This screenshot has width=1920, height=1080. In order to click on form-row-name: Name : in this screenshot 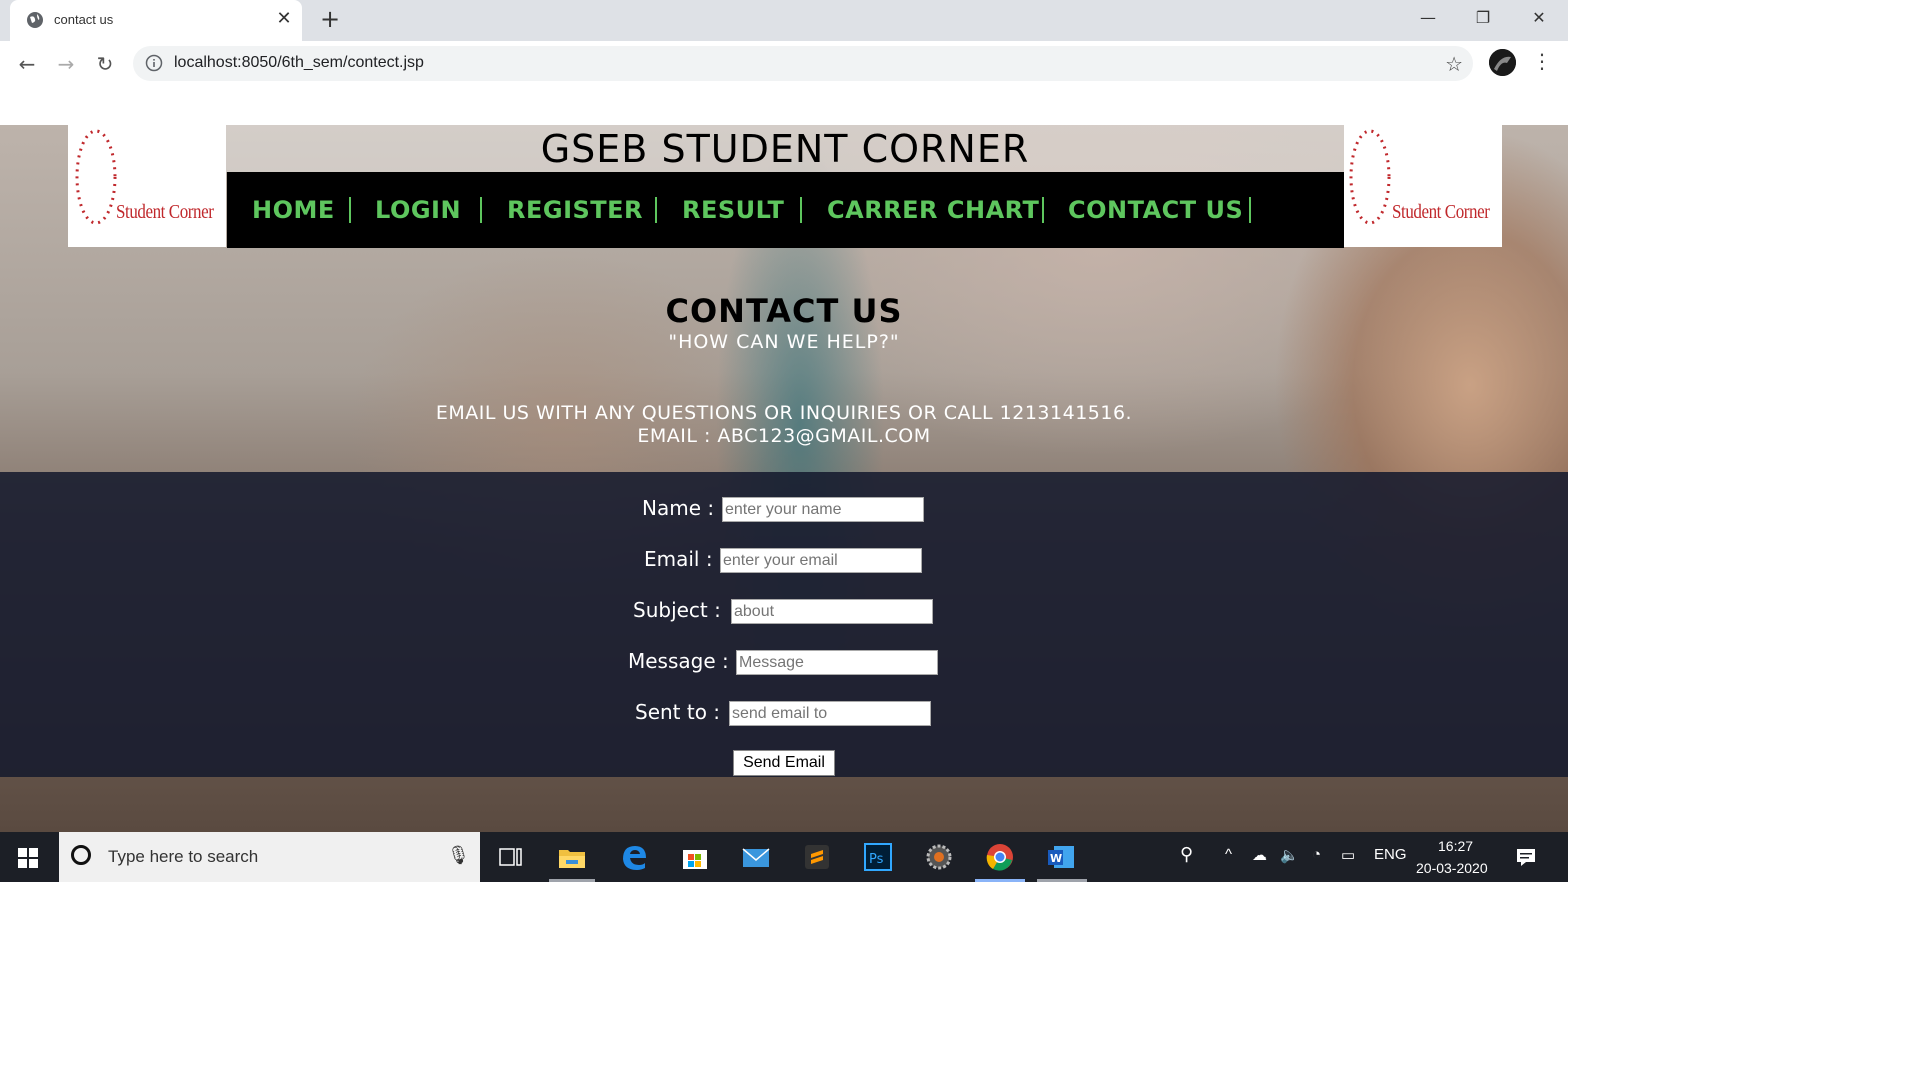, I will do `click(784, 511)`.